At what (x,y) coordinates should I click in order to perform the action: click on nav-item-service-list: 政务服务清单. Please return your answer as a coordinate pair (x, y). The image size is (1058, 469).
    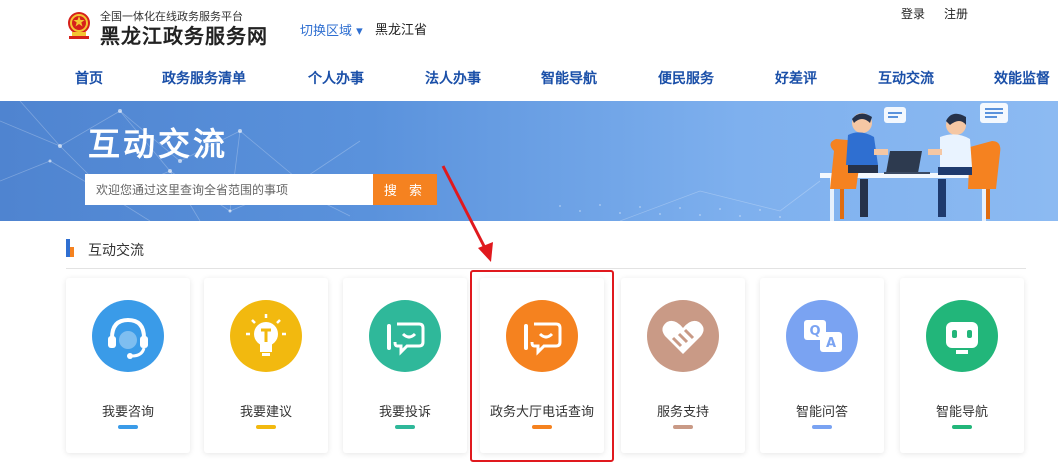
    Looking at the image, I should click on (204, 78).